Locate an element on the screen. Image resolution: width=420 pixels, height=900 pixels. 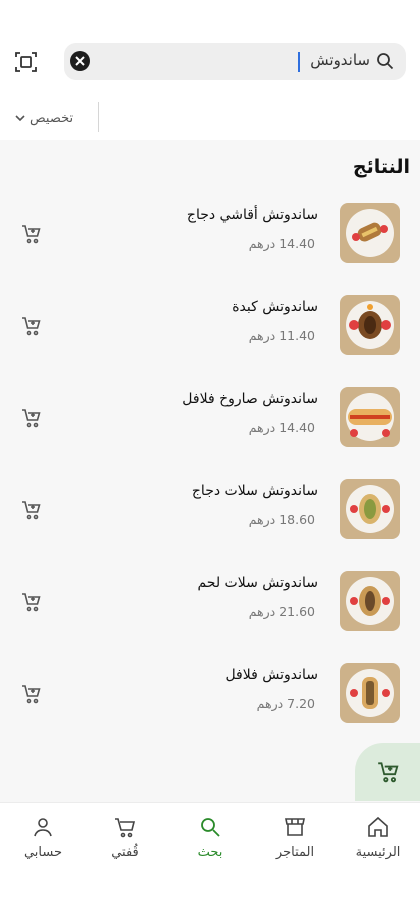
user-icon is located at coordinates (43, 827).